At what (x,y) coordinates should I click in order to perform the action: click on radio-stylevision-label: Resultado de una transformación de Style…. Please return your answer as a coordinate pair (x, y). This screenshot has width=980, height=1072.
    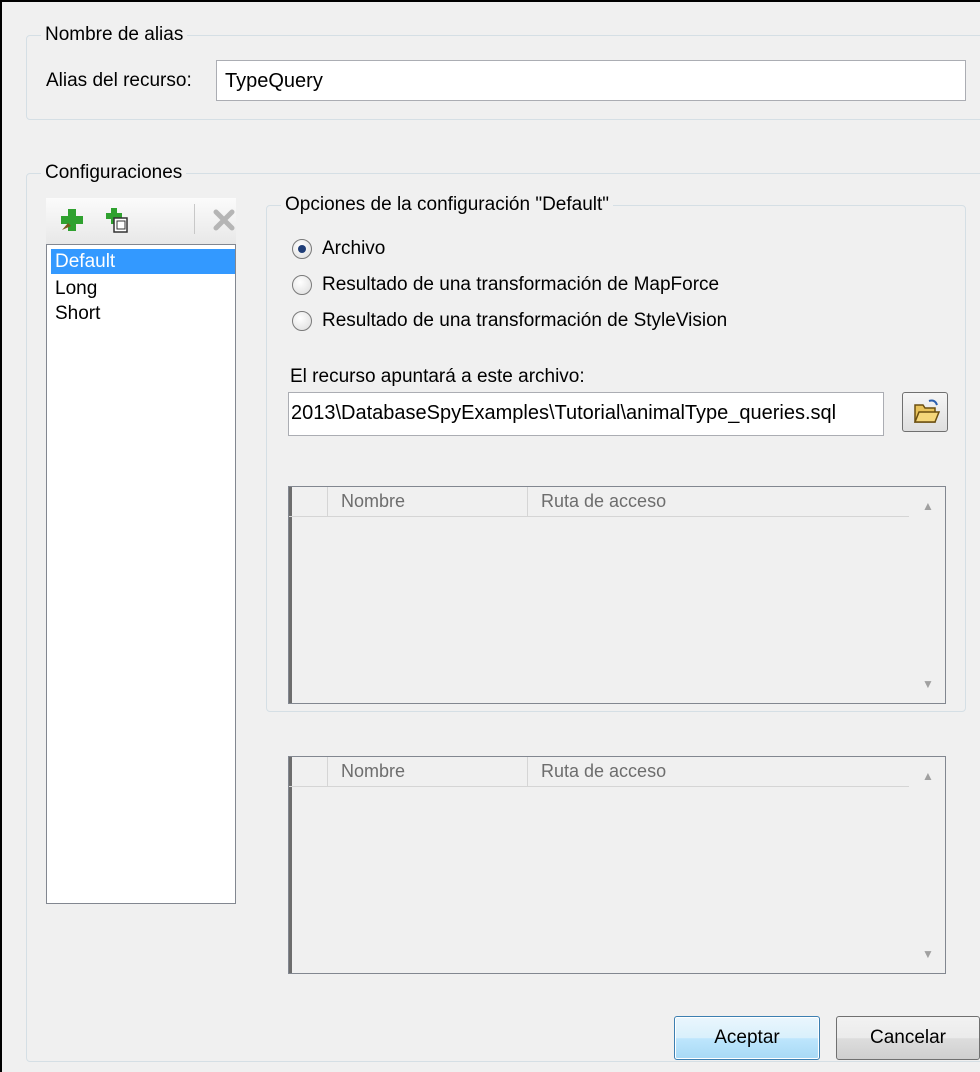
    Looking at the image, I should click on (525, 320).